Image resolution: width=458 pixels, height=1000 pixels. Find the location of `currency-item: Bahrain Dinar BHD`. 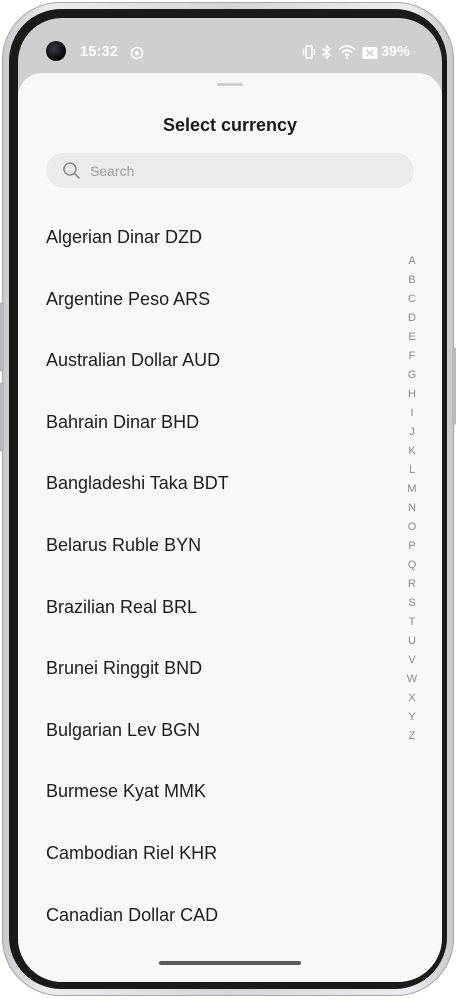

currency-item: Bahrain Dinar BHD is located at coordinates (208, 423).